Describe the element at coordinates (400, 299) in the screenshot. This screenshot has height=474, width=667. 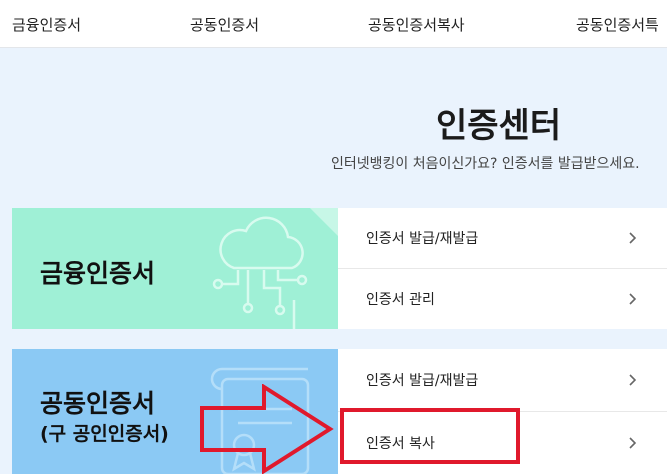
I see `link-label: 인증서 관리` at that location.